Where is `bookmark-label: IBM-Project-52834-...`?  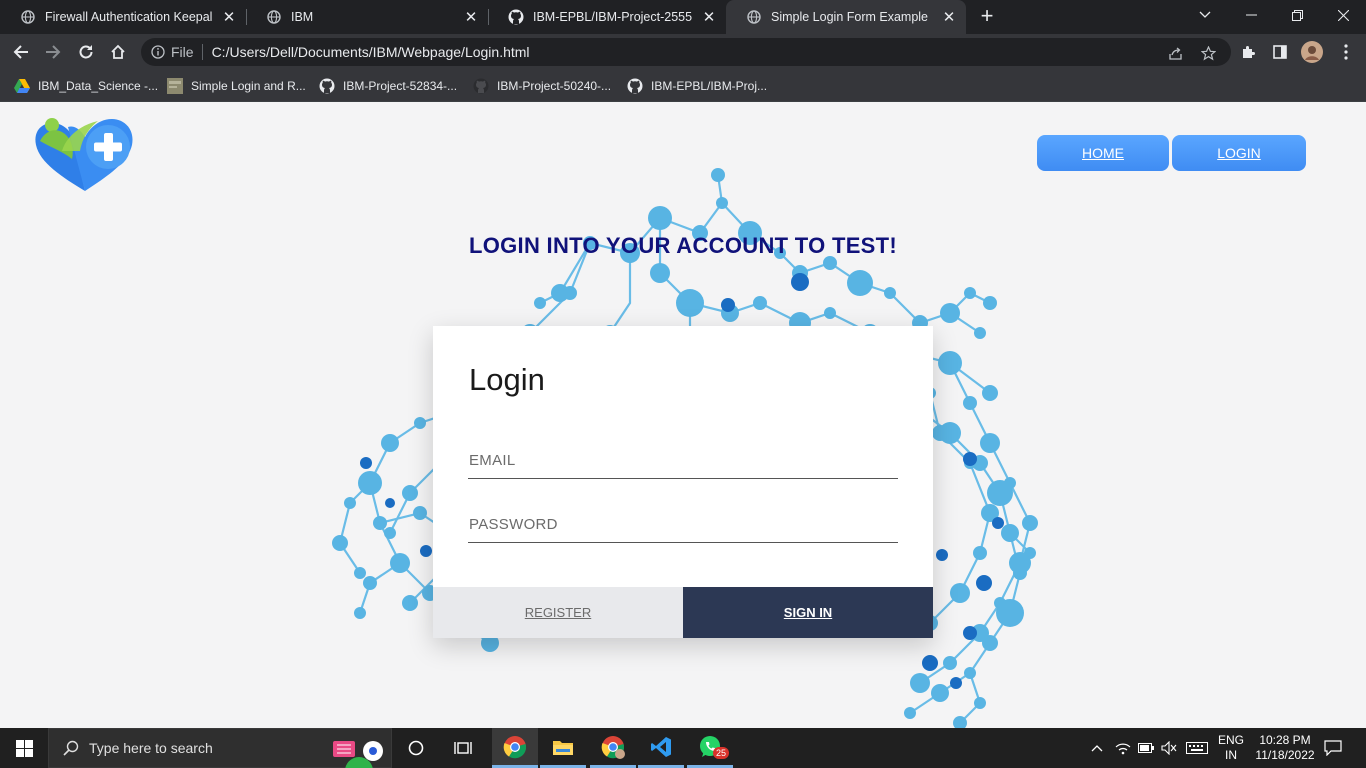 bookmark-label: IBM-Project-52834-... is located at coordinates (400, 86).